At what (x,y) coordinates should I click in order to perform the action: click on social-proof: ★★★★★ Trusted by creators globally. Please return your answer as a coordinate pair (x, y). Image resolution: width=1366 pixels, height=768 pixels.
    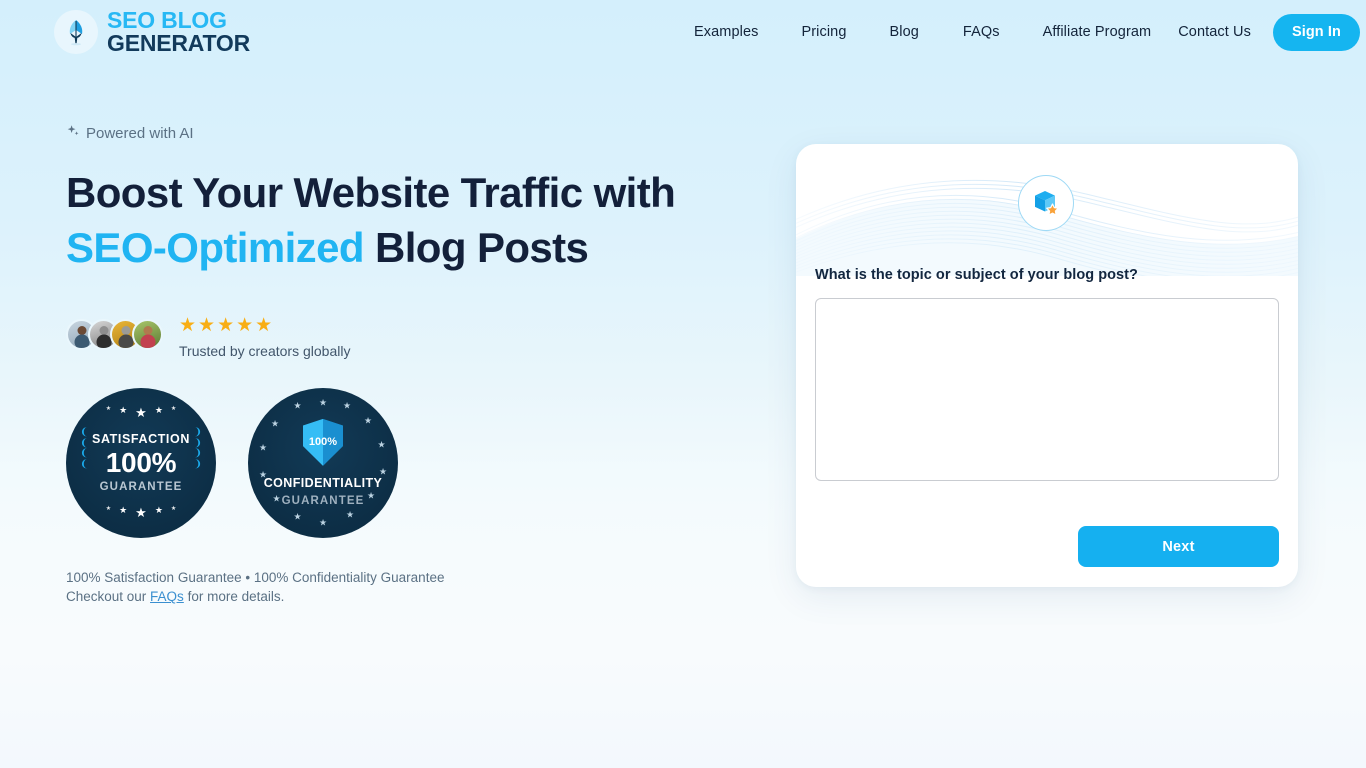
    Looking at the image, I should click on (416, 337).